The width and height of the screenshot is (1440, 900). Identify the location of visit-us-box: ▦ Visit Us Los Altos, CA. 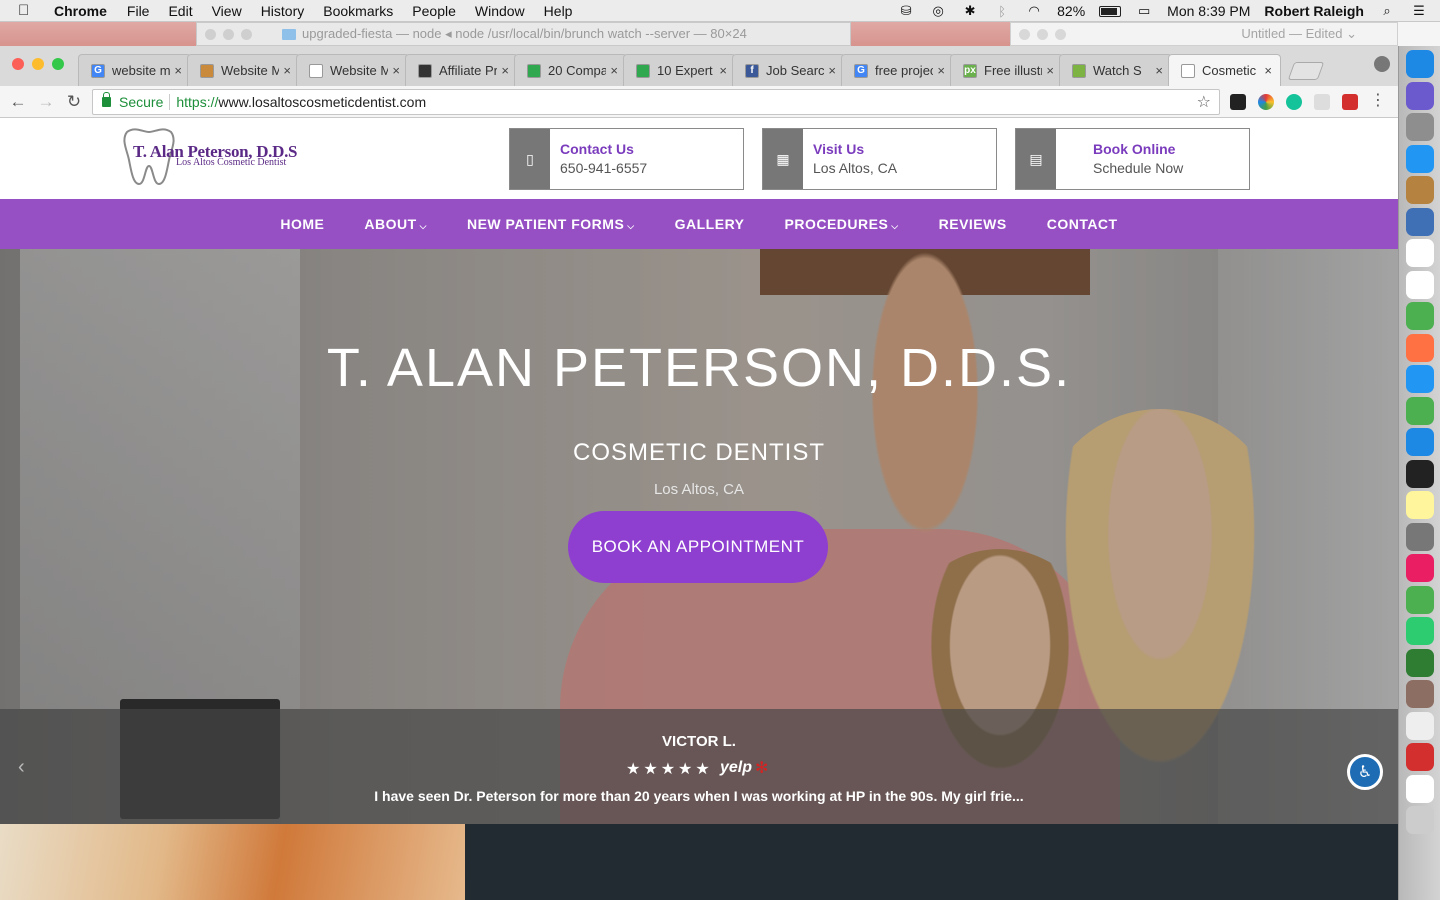
(879, 159).